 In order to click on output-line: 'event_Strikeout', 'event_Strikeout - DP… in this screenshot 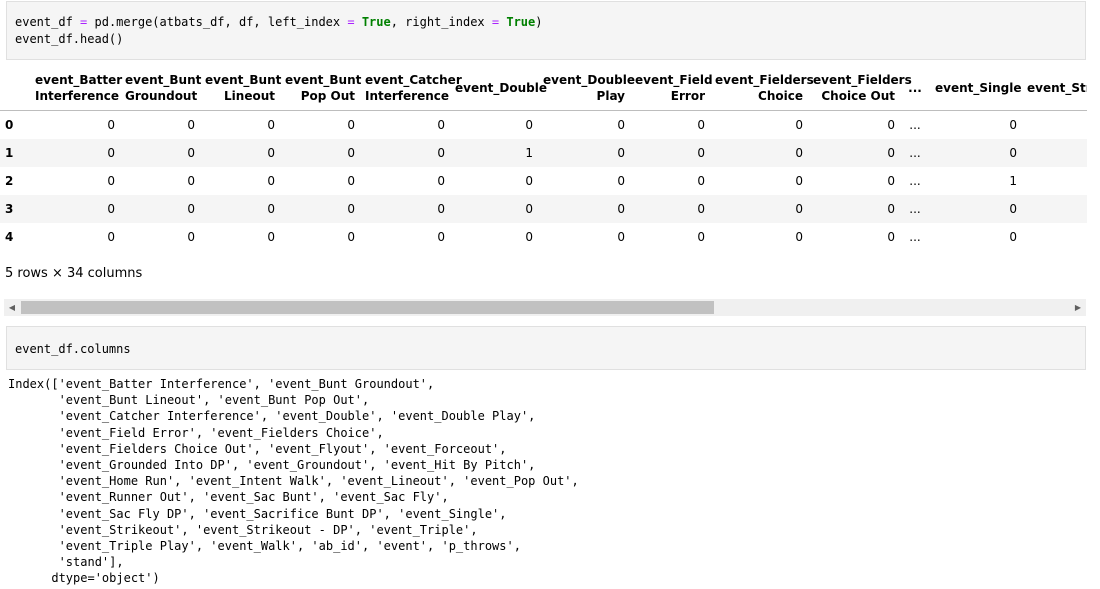, I will do `click(243, 529)`.